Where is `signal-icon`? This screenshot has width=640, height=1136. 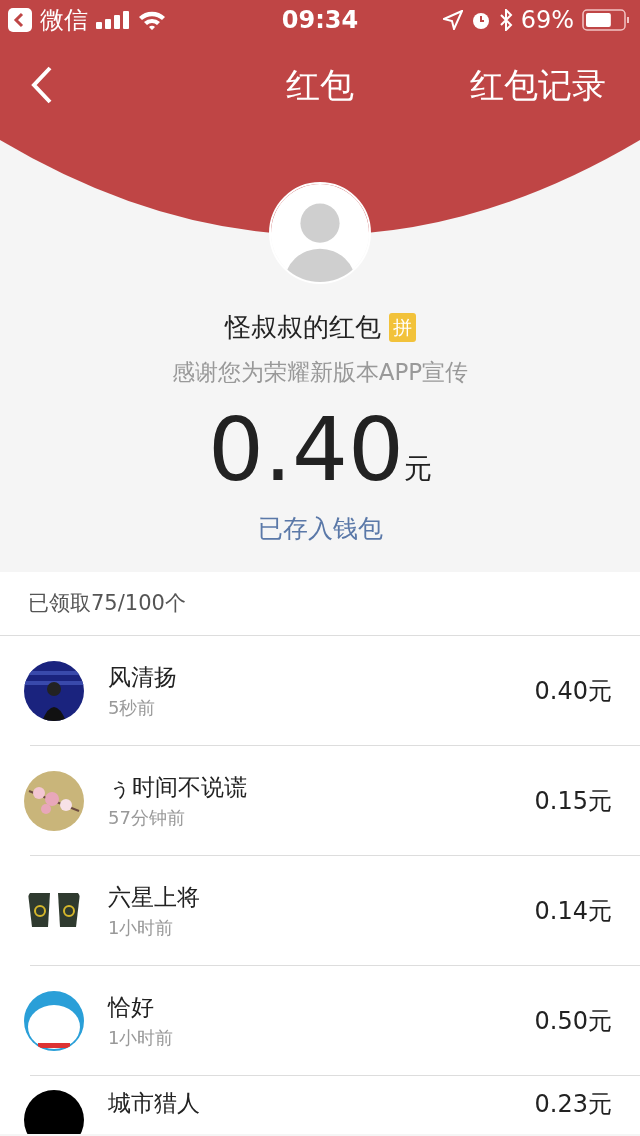 signal-icon is located at coordinates (113, 20).